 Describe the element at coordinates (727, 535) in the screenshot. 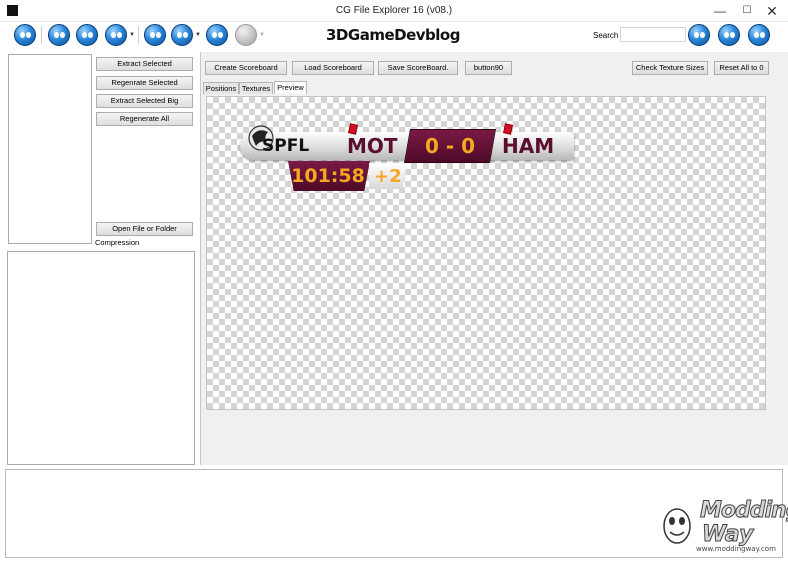

I see `watermark-way: Way` at that location.